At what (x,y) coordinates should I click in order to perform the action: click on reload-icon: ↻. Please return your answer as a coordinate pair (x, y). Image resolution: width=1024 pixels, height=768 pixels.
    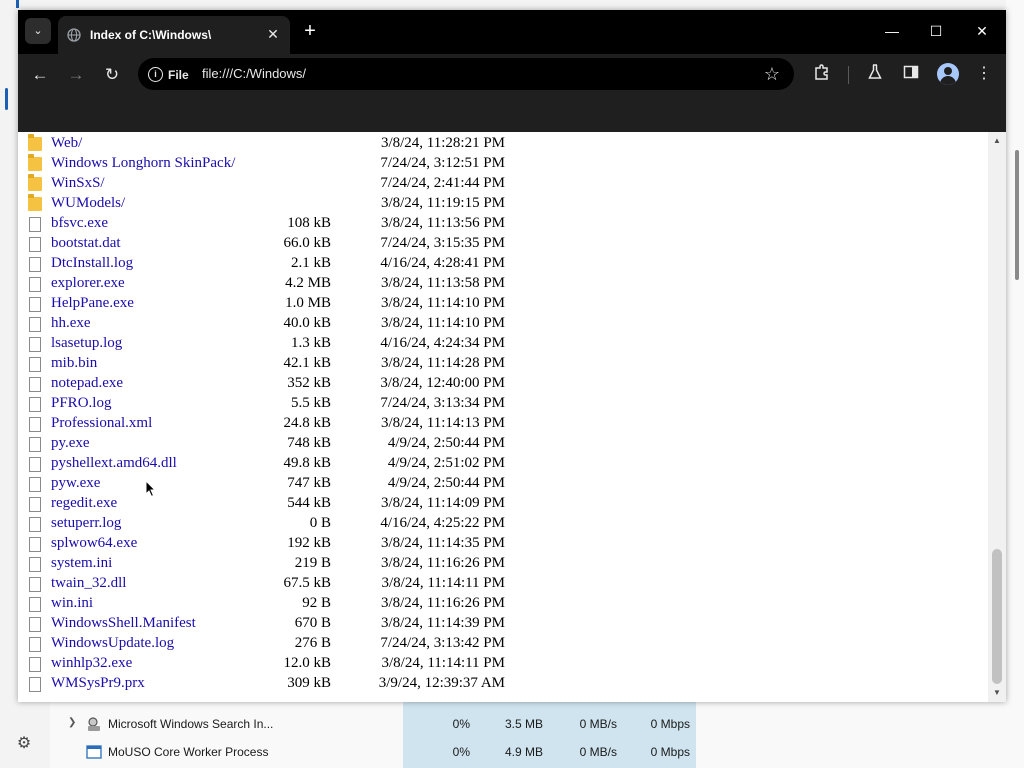
    Looking at the image, I should click on (112, 75).